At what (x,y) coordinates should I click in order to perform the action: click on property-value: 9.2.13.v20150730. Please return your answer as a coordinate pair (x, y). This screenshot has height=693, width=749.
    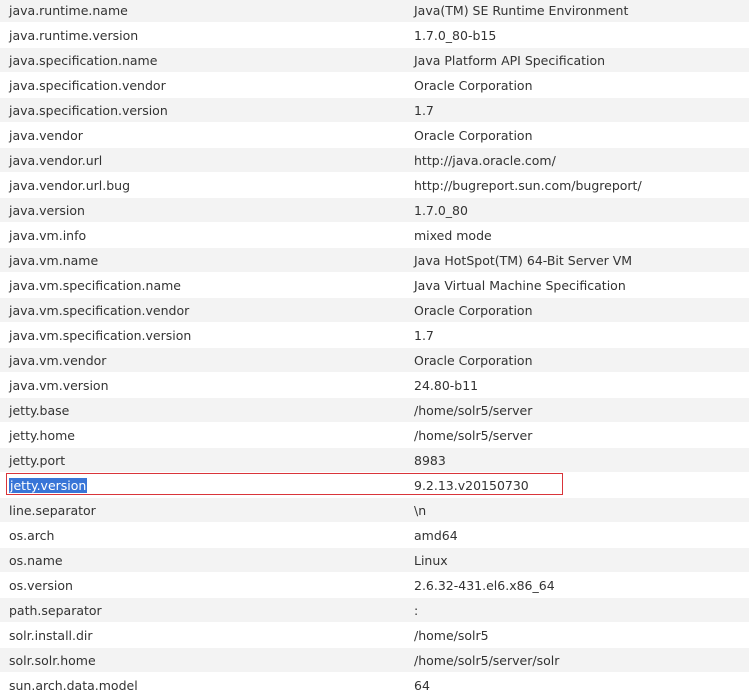
    Looking at the image, I should click on (471, 485).